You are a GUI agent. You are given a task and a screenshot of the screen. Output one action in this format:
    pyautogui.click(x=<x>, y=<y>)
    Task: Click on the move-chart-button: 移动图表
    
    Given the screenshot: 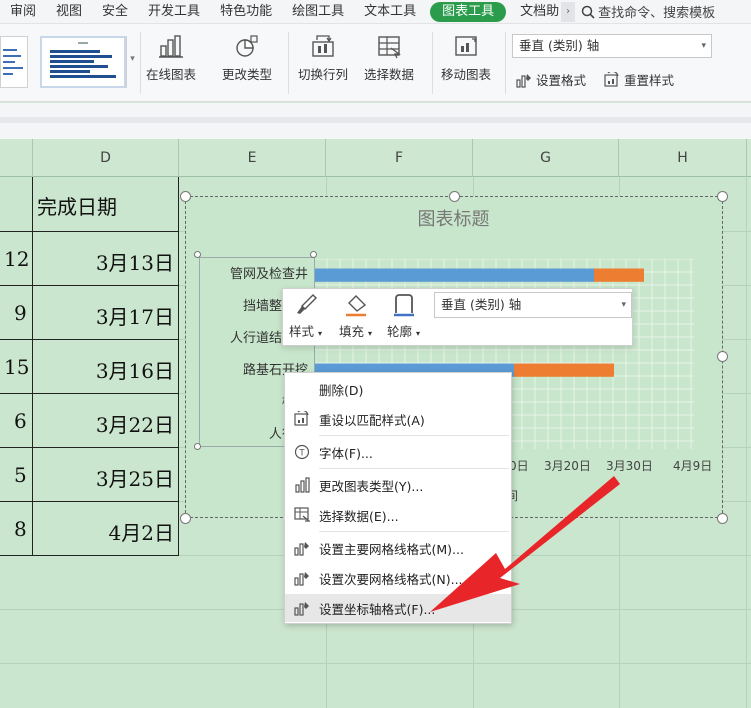 What is the action you would take?
    pyautogui.click(x=466, y=58)
    